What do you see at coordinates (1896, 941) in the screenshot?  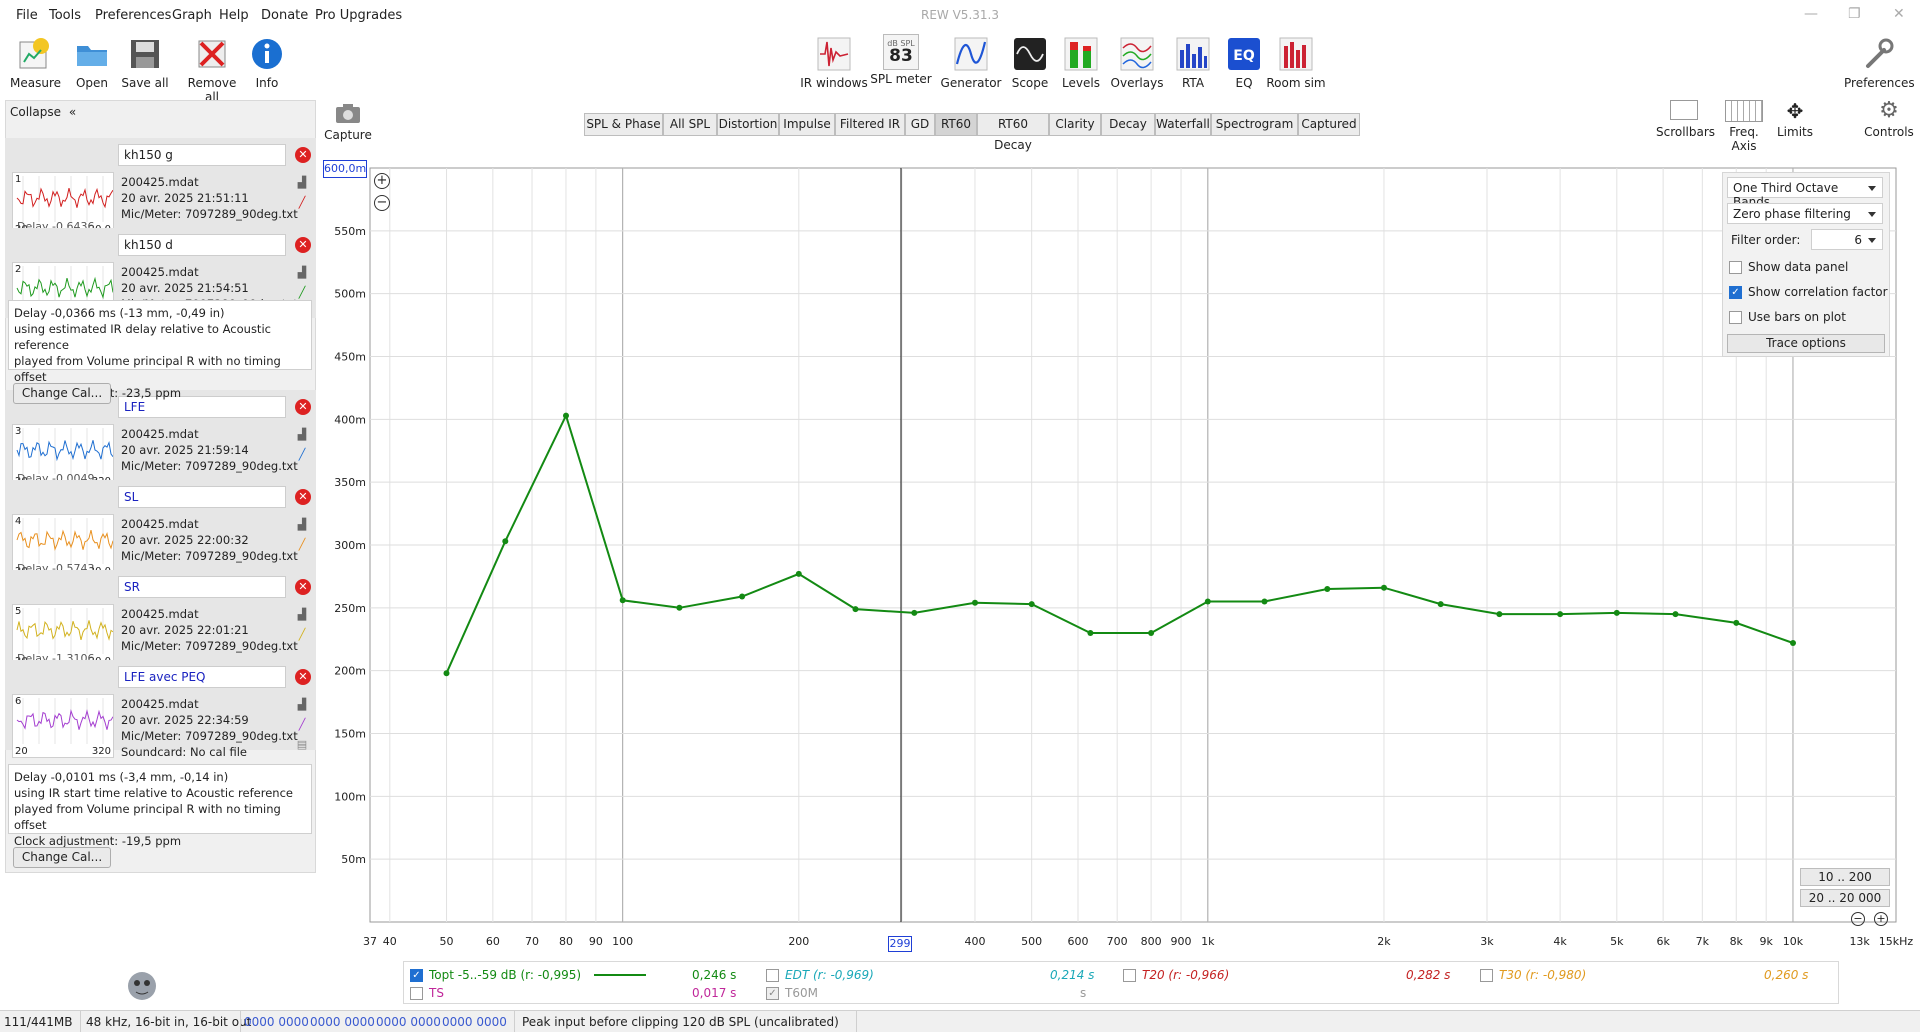 I see `x-tick-label: 15kHz` at bounding box center [1896, 941].